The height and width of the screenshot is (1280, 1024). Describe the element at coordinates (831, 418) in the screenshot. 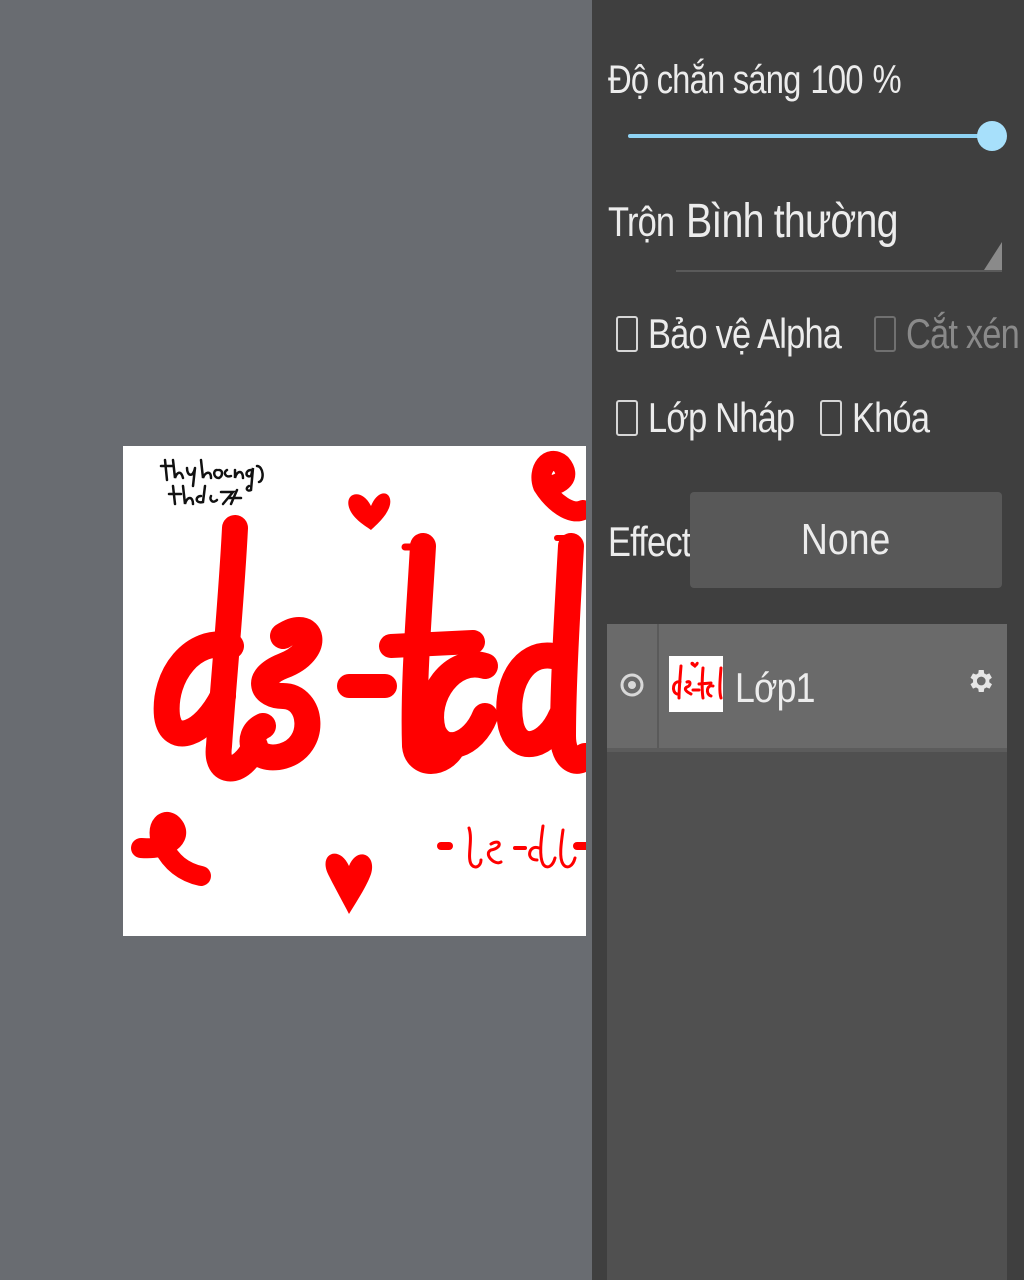

I see `lock-checkbox` at that location.